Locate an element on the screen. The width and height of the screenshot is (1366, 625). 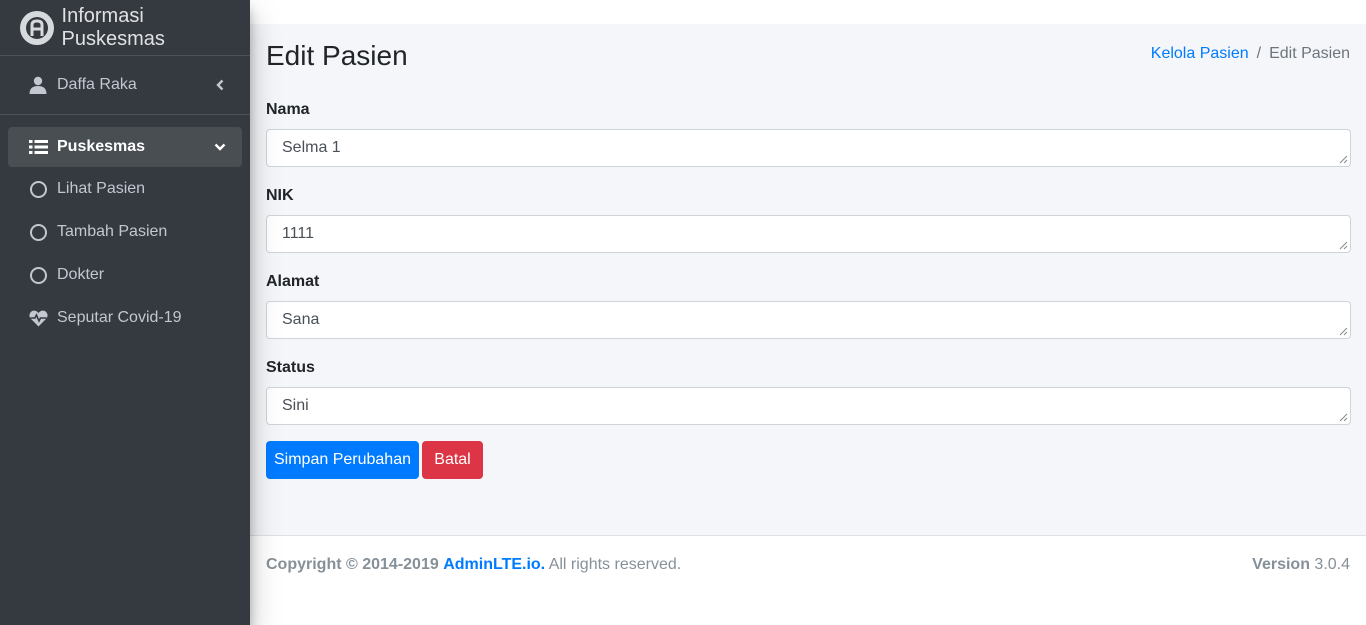
user-panel: Daffa Raka is located at coordinates (125, 85).